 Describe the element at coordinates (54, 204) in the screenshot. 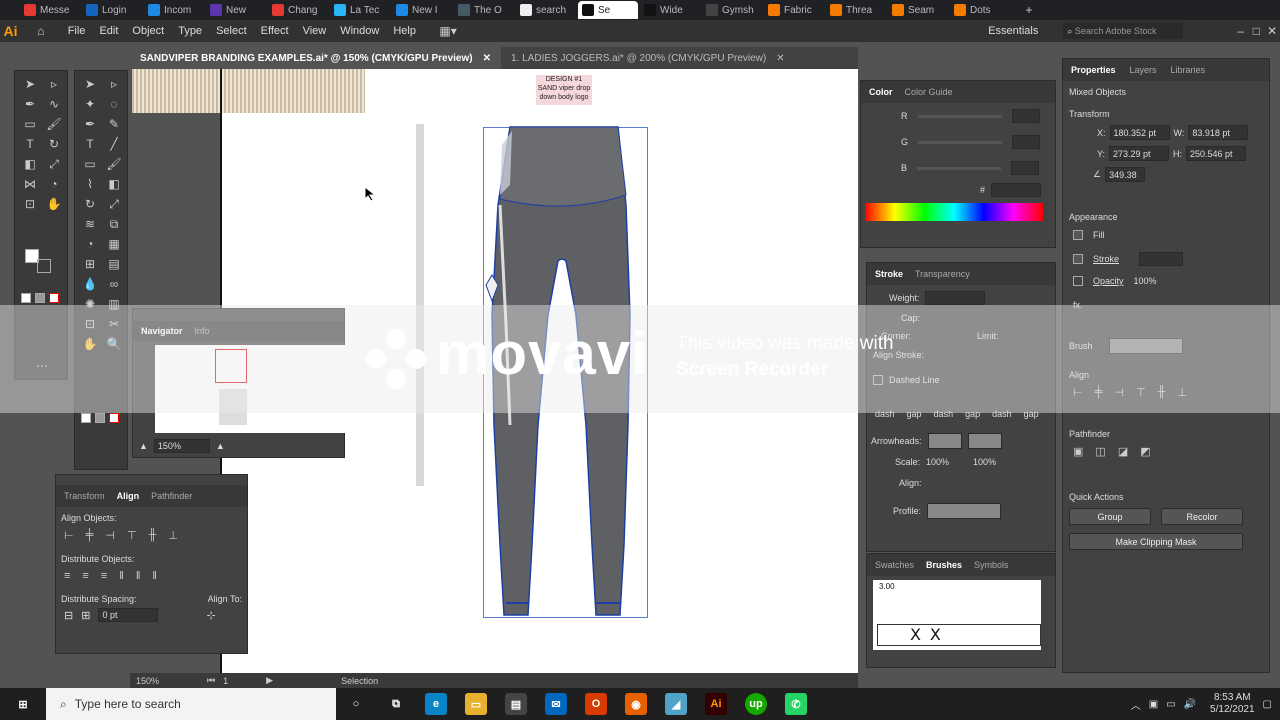

I see `hand-tool-icon: ✋` at that location.